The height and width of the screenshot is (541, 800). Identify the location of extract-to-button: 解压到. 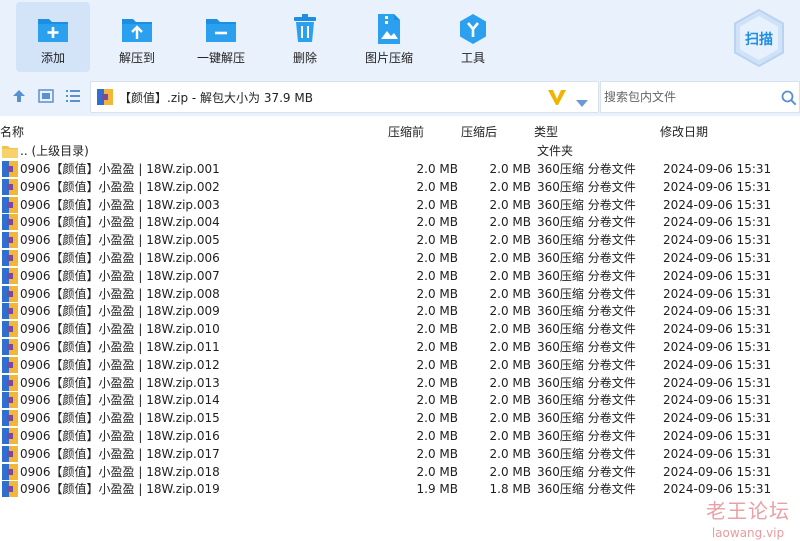
(137, 37).